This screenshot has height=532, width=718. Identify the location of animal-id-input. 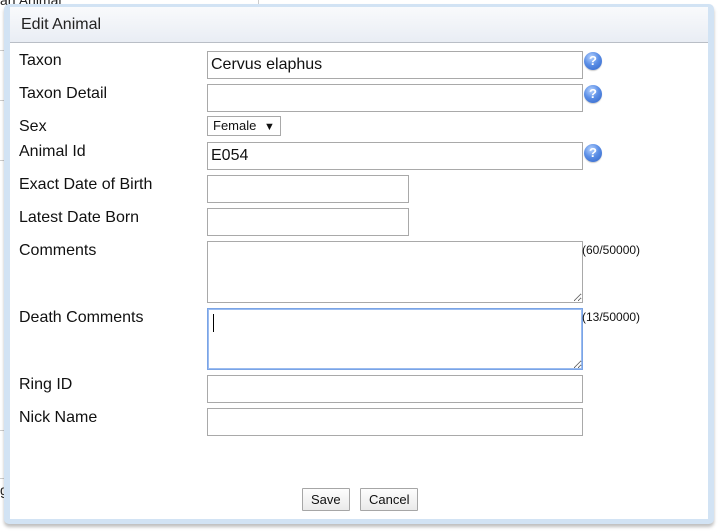
(395, 156).